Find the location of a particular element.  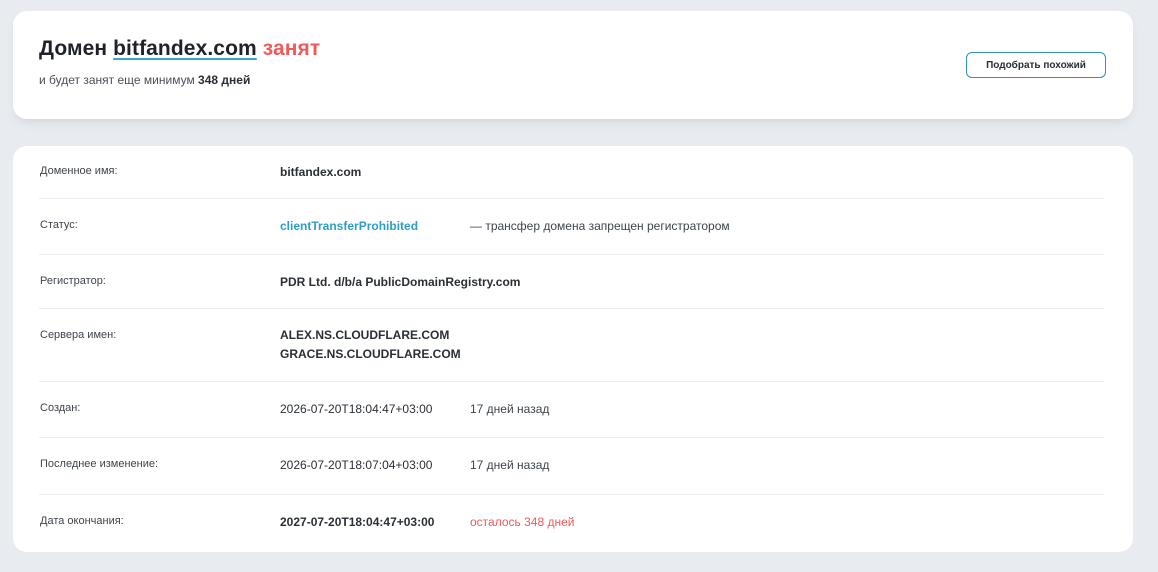

subtitle: и будет занят еще минимум 348 дней is located at coordinates (144, 80).